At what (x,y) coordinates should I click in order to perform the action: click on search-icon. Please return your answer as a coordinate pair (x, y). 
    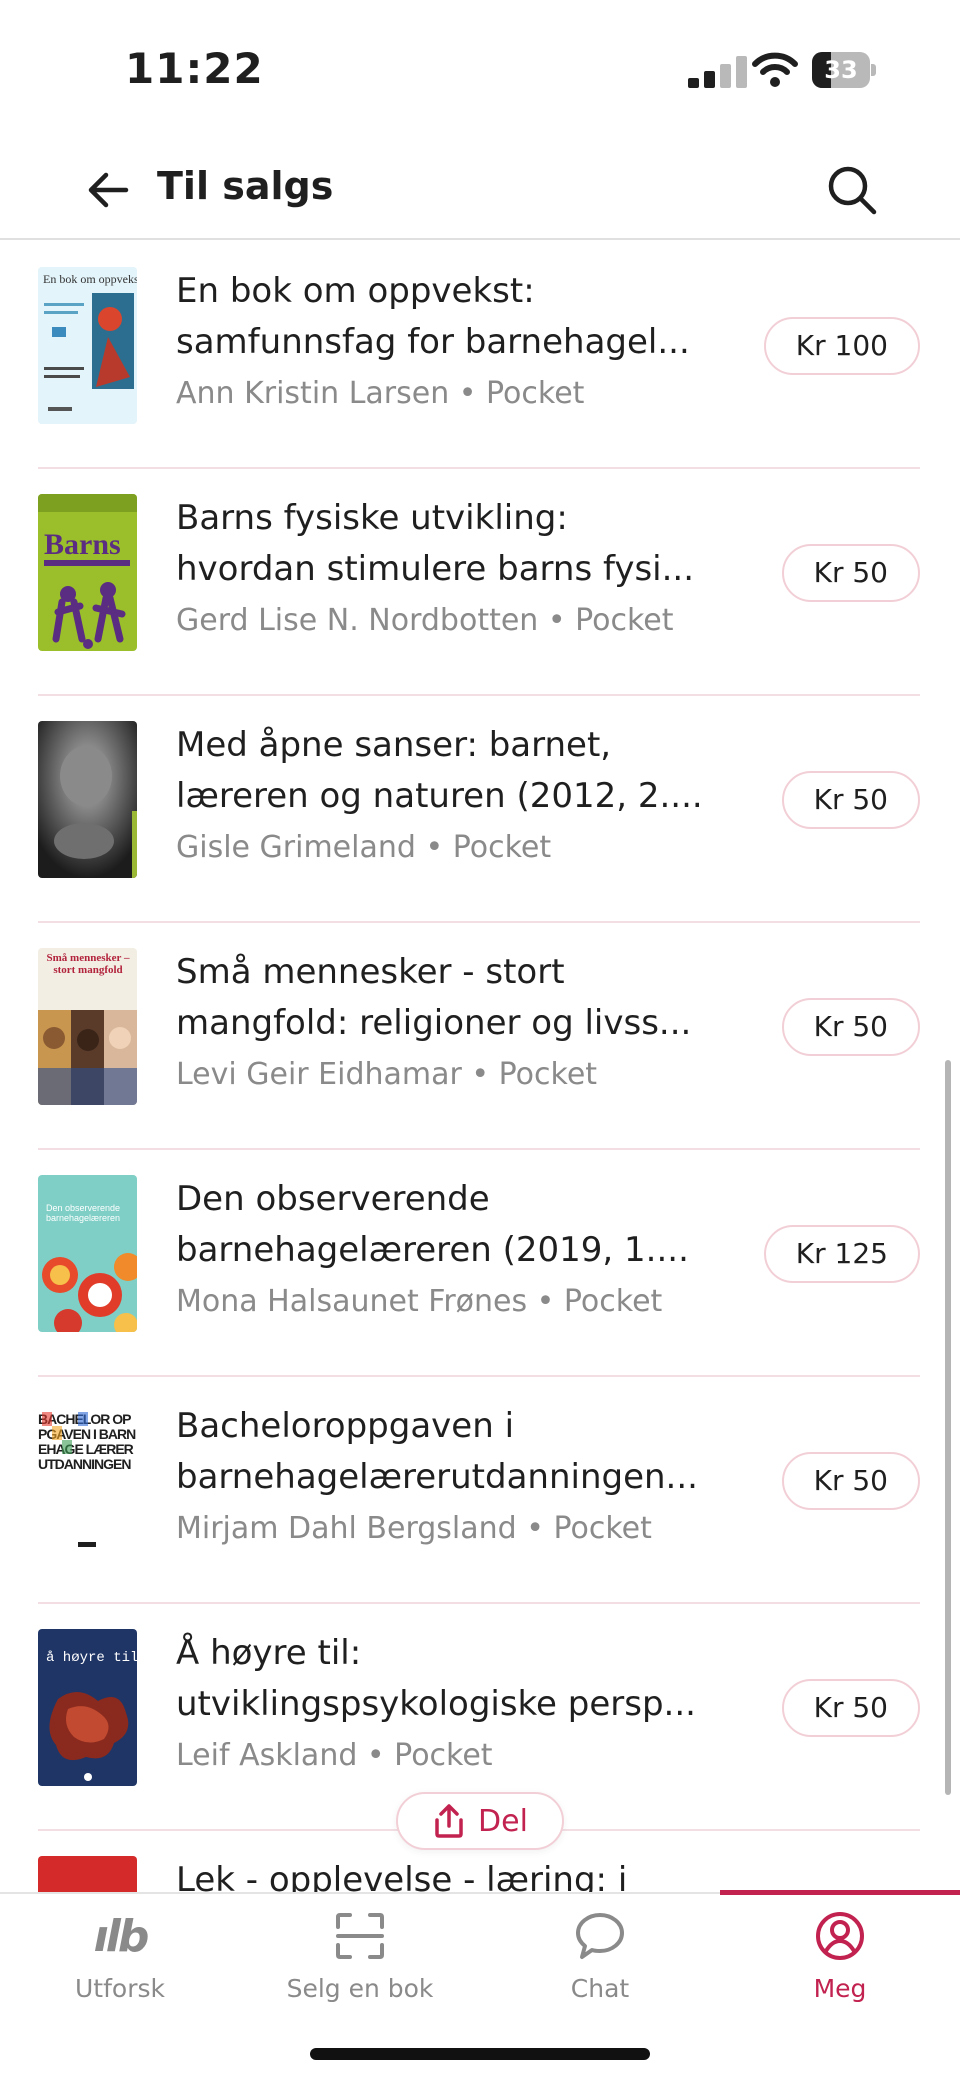
    Looking at the image, I should click on (852, 190).